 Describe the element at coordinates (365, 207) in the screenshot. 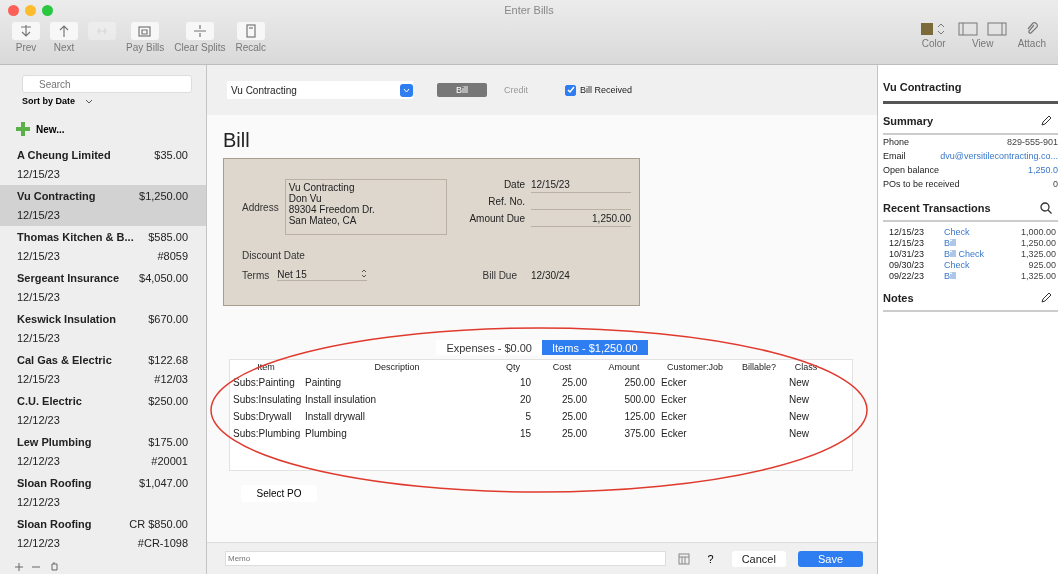

I see `address-field: Vu Contracting Don Vu 89304 Freedom Dr. San Mateo, CA` at that location.